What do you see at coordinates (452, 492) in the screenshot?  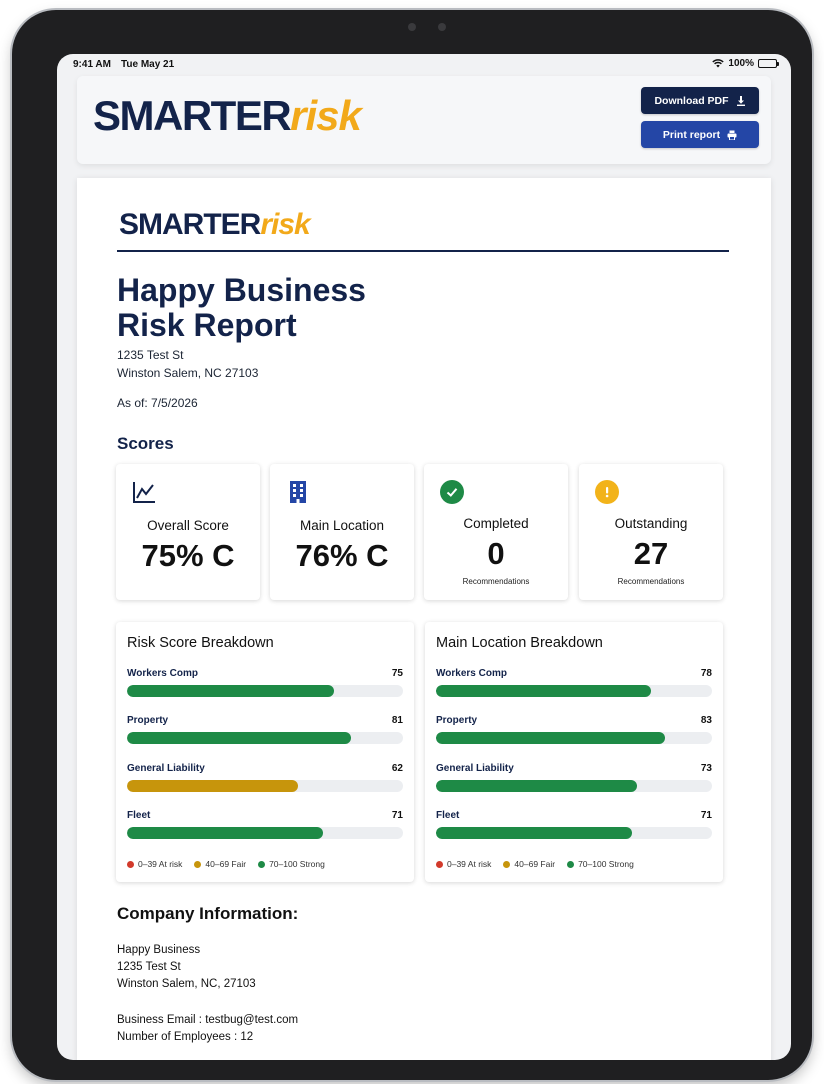 I see `check-circle-icon` at bounding box center [452, 492].